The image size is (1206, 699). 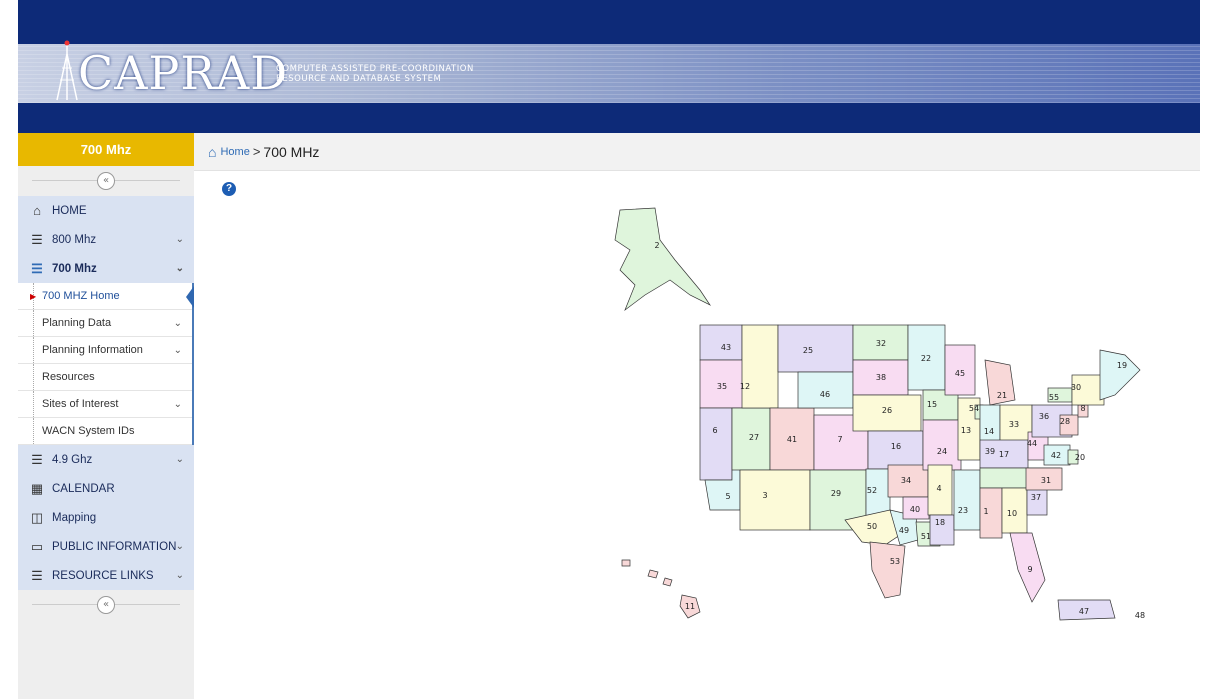 I want to click on subitem-planning-data: Planning Data ⌄, so click(x=105, y=323).